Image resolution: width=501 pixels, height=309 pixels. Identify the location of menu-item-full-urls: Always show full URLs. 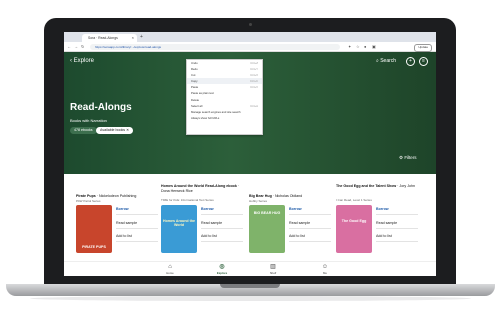
(224, 118).